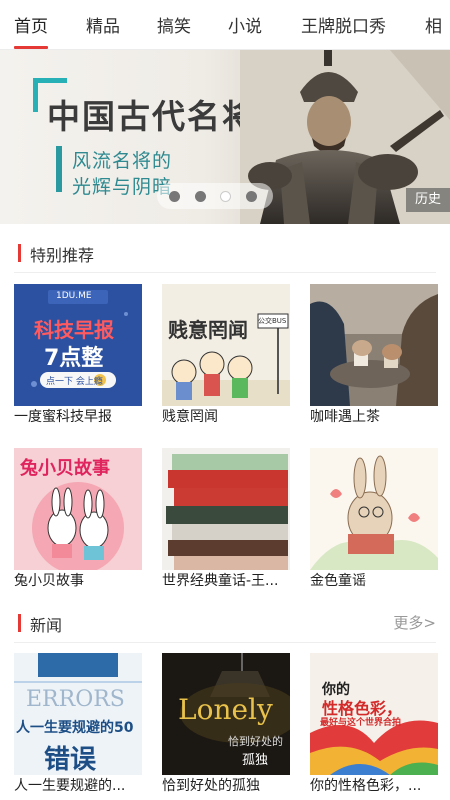  What do you see at coordinates (65, 468) in the screenshot?
I see `cover-heading: 兔小贝故事` at bounding box center [65, 468].